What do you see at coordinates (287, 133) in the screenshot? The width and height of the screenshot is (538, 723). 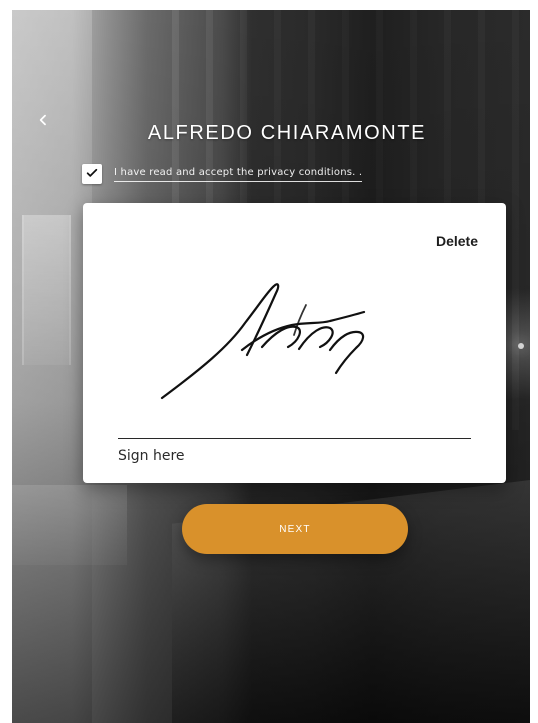 I see `guest-name-title: ALFREDO CHIARAMONTE` at bounding box center [287, 133].